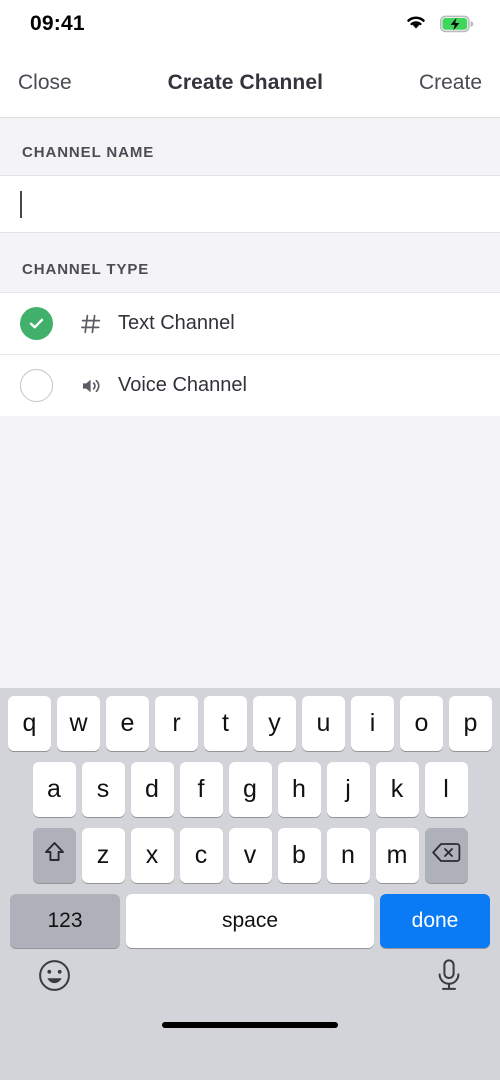  What do you see at coordinates (201, 789) in the screenshot?
I see `key-f: f` at bounding box center [201, 789].